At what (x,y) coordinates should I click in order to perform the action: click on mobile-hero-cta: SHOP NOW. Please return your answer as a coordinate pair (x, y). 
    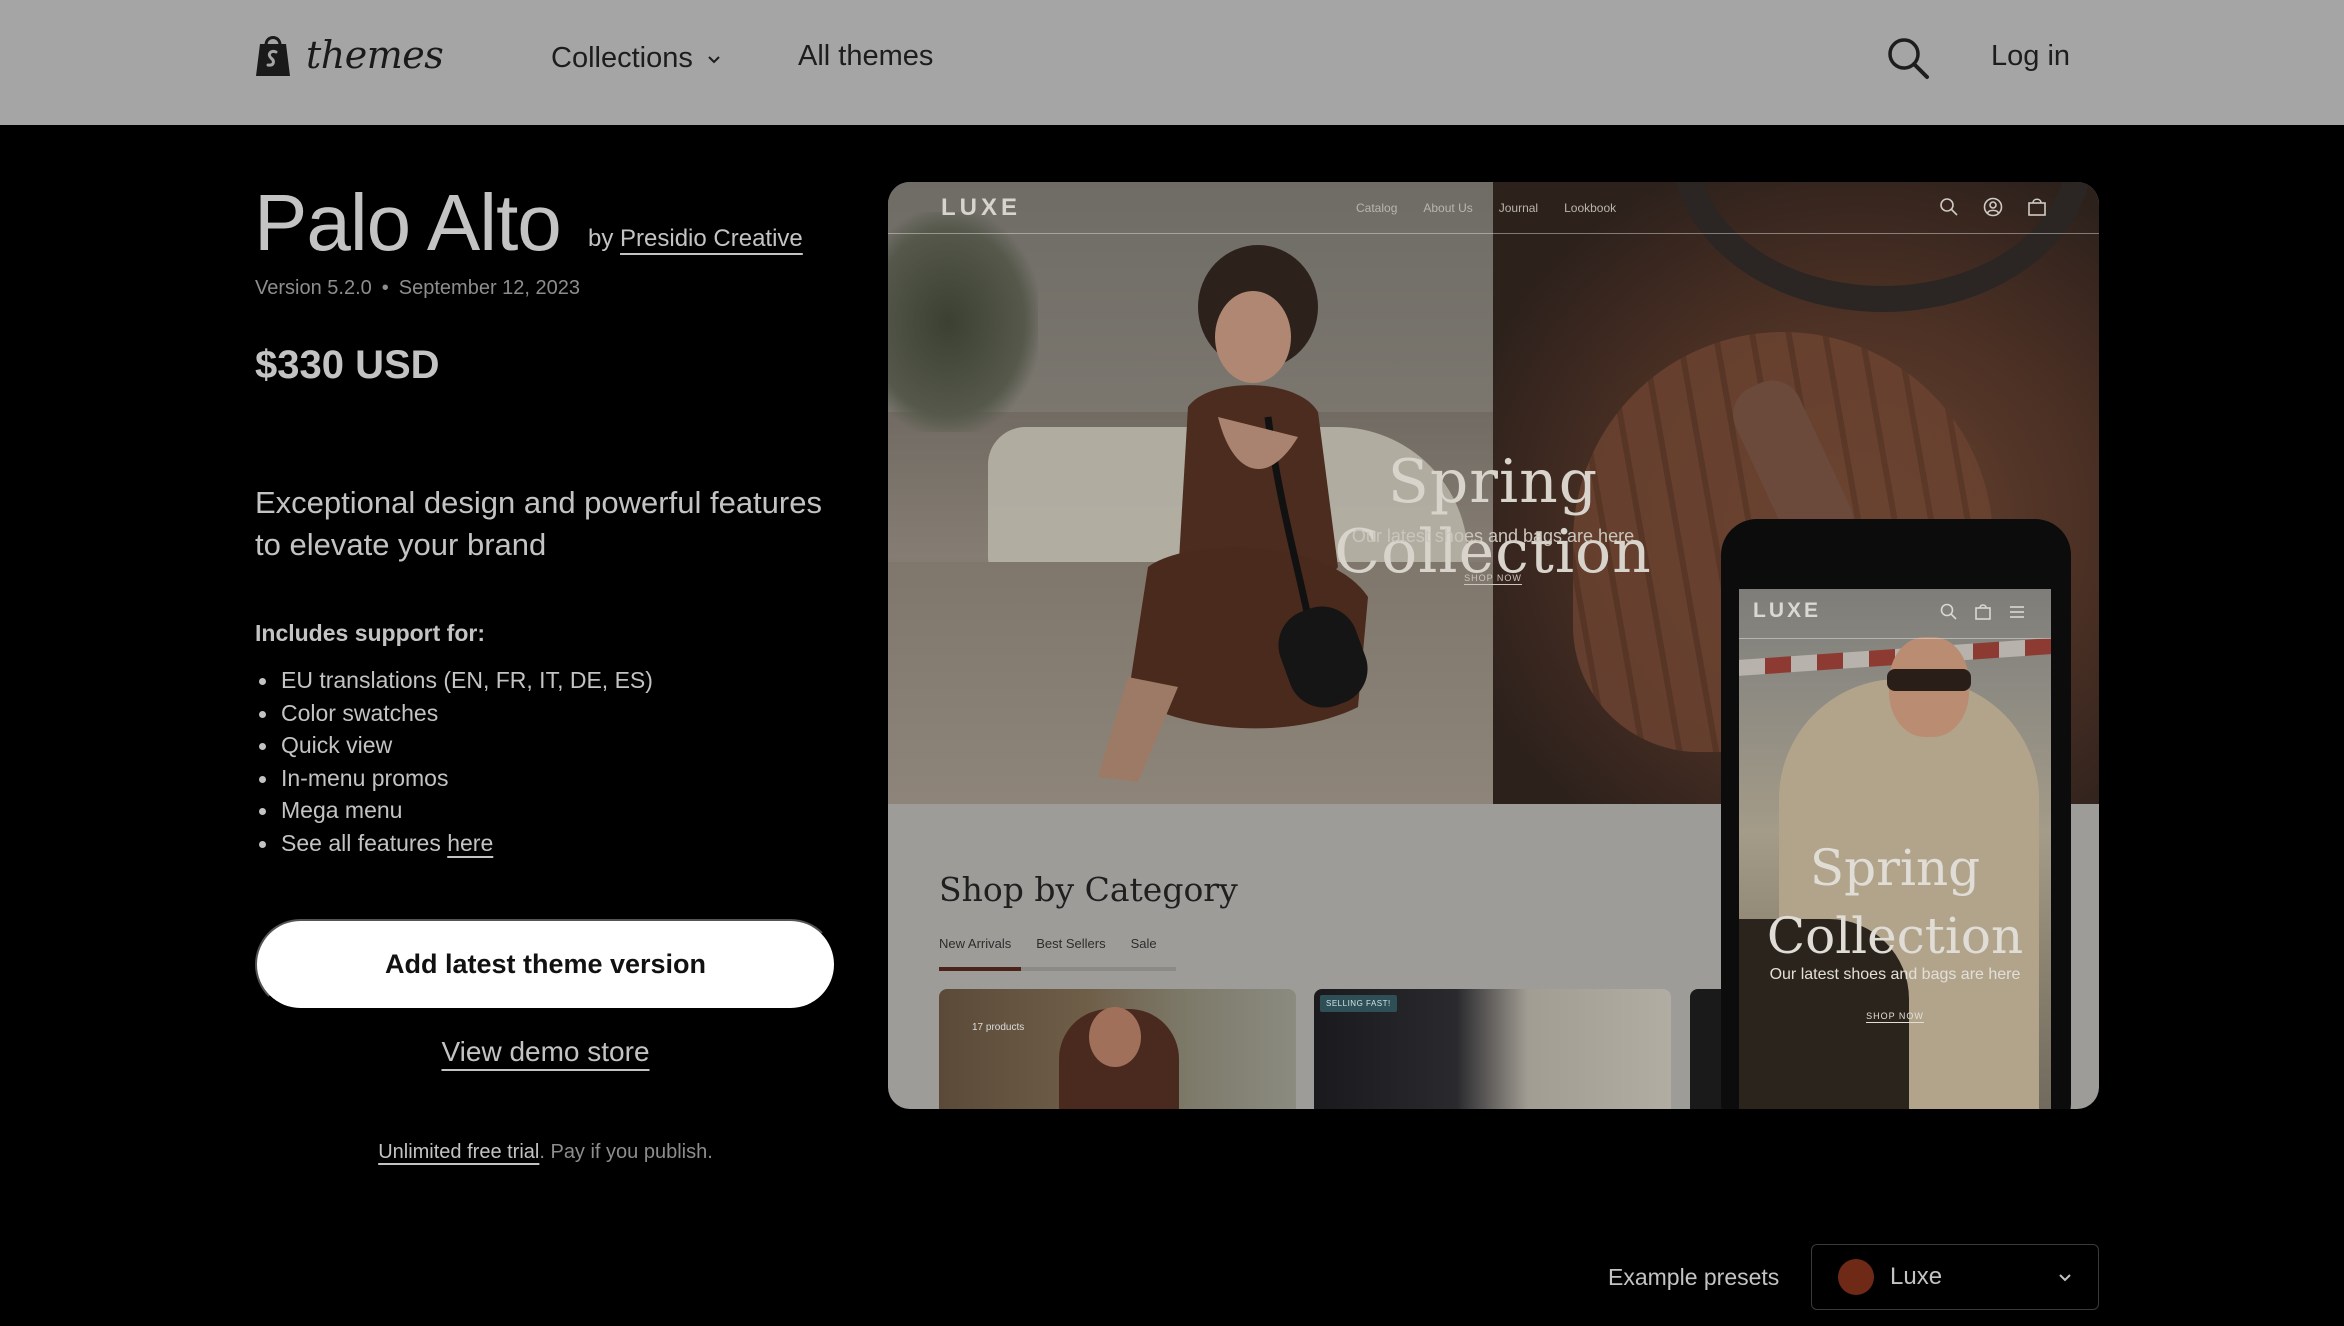
    Looking at the image, I should click on (1895, 1017).